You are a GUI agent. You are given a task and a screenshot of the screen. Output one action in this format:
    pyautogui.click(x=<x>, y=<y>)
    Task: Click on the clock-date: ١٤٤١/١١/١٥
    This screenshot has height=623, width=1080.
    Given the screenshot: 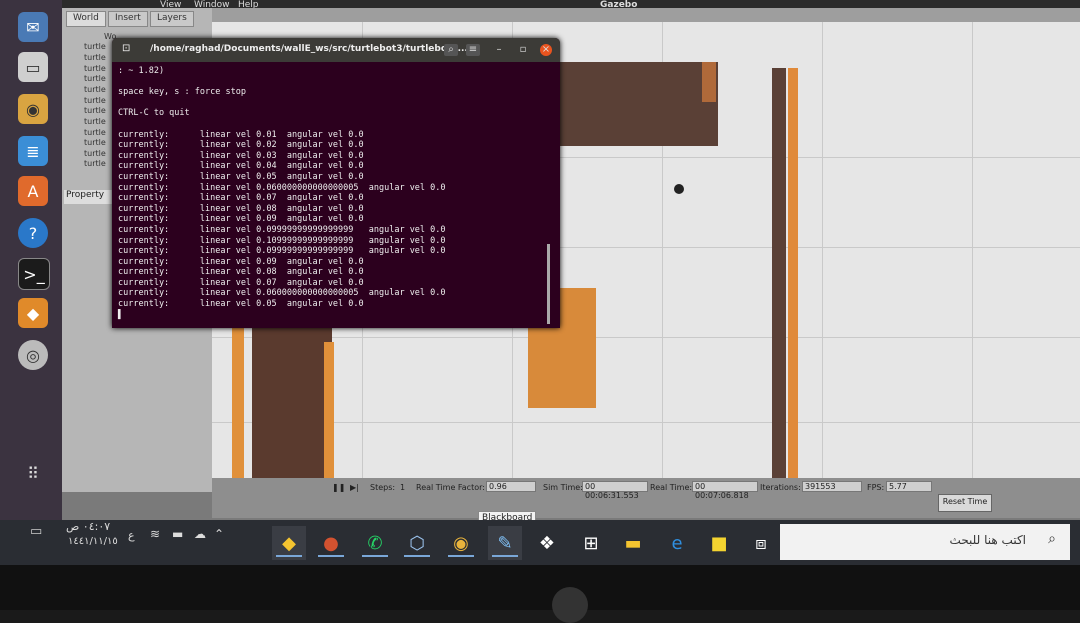 What is the action you would take?
    pyautogui.click(x=93, y=541)
    